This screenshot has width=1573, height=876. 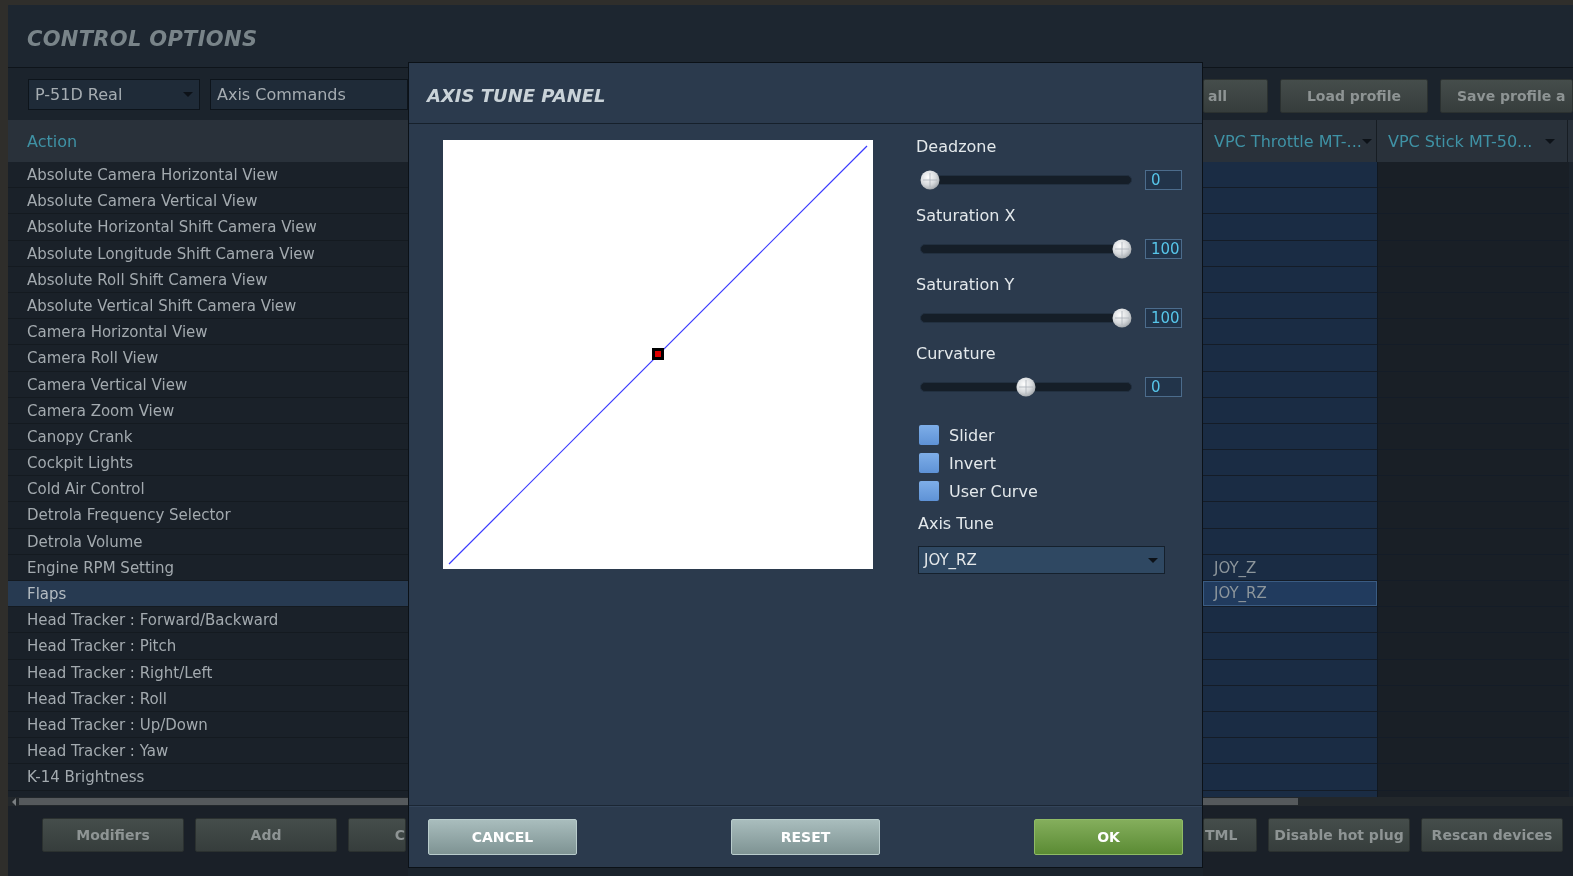 I want to click on checkbox-label: Invert, so click(x=973, y=463).